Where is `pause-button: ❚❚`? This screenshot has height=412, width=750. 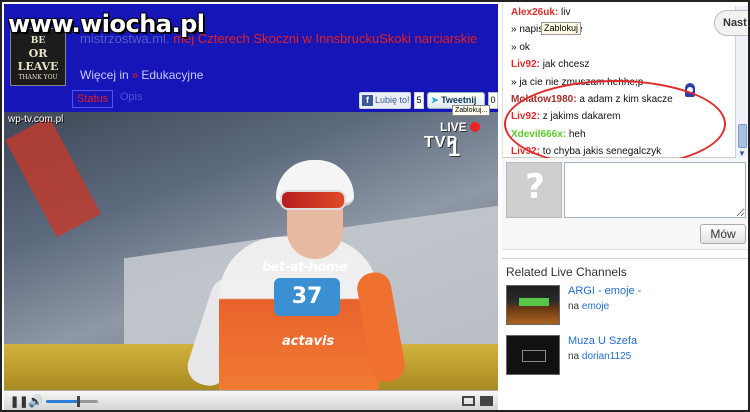 pause-button: ❚❚ is located at coordinates (19, 401).